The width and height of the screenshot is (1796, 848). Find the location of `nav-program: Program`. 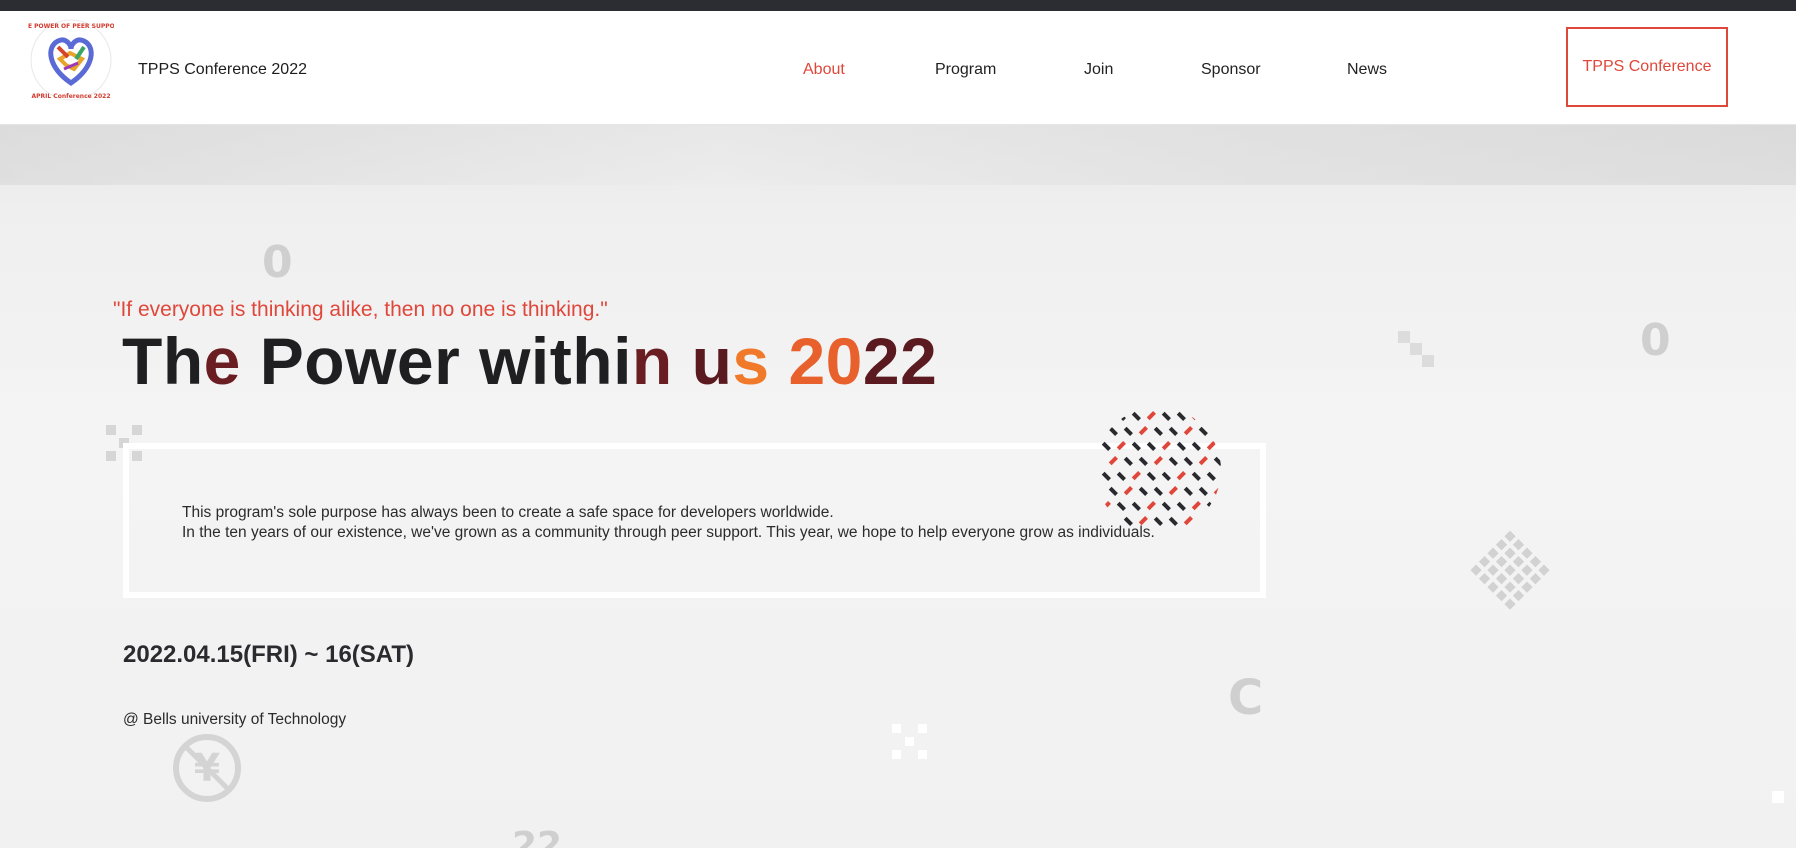

nav-program: Program is located at coordinates (965, 70).